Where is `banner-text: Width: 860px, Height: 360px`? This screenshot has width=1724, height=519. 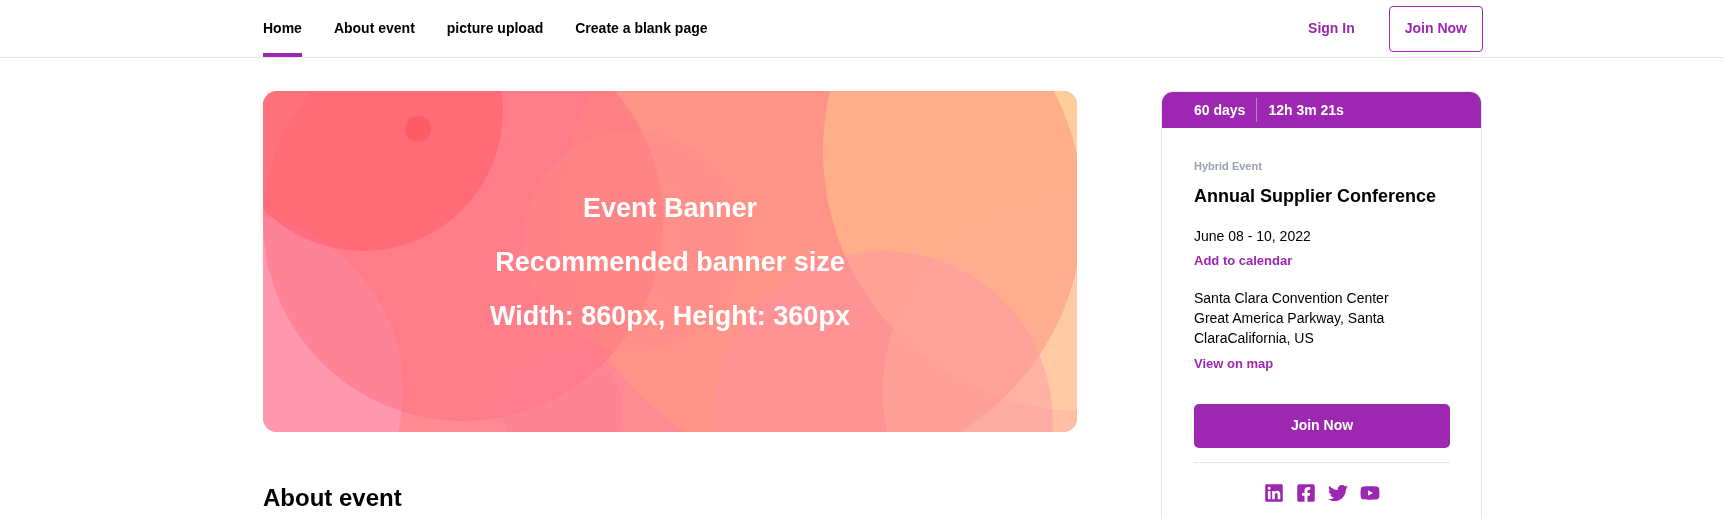
banner-text: Width: 860px, Height: 360px is located at coordinates (670, 316).